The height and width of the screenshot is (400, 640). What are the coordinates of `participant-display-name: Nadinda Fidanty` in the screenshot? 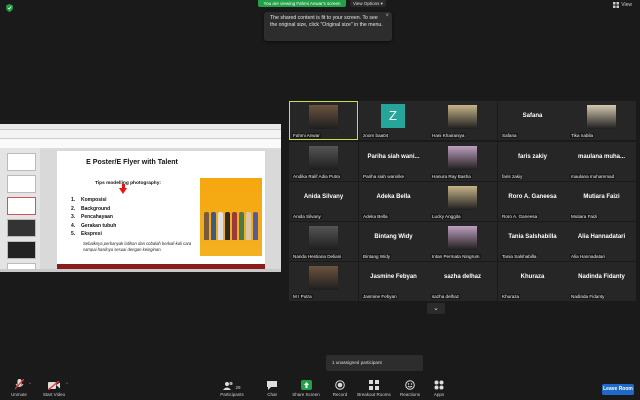 It's located at (601, 277).